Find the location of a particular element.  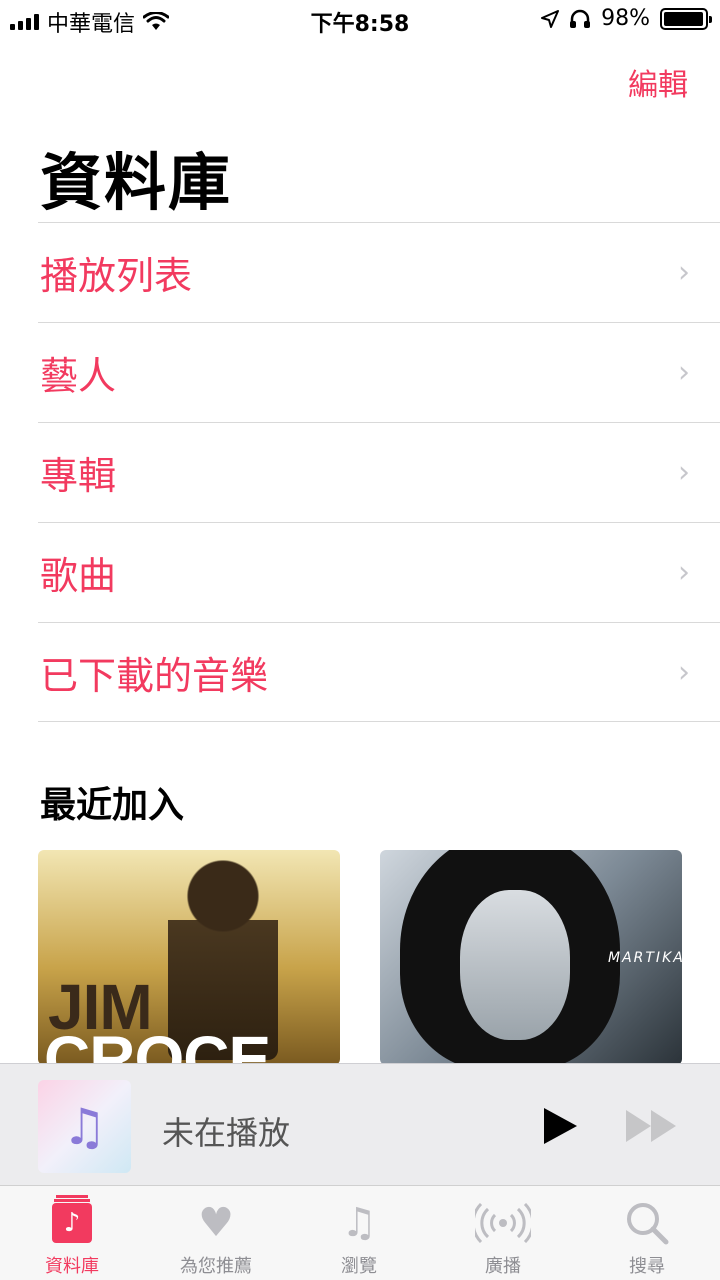

tab-label: 搜尋 is located at coordinates (647, 1266).